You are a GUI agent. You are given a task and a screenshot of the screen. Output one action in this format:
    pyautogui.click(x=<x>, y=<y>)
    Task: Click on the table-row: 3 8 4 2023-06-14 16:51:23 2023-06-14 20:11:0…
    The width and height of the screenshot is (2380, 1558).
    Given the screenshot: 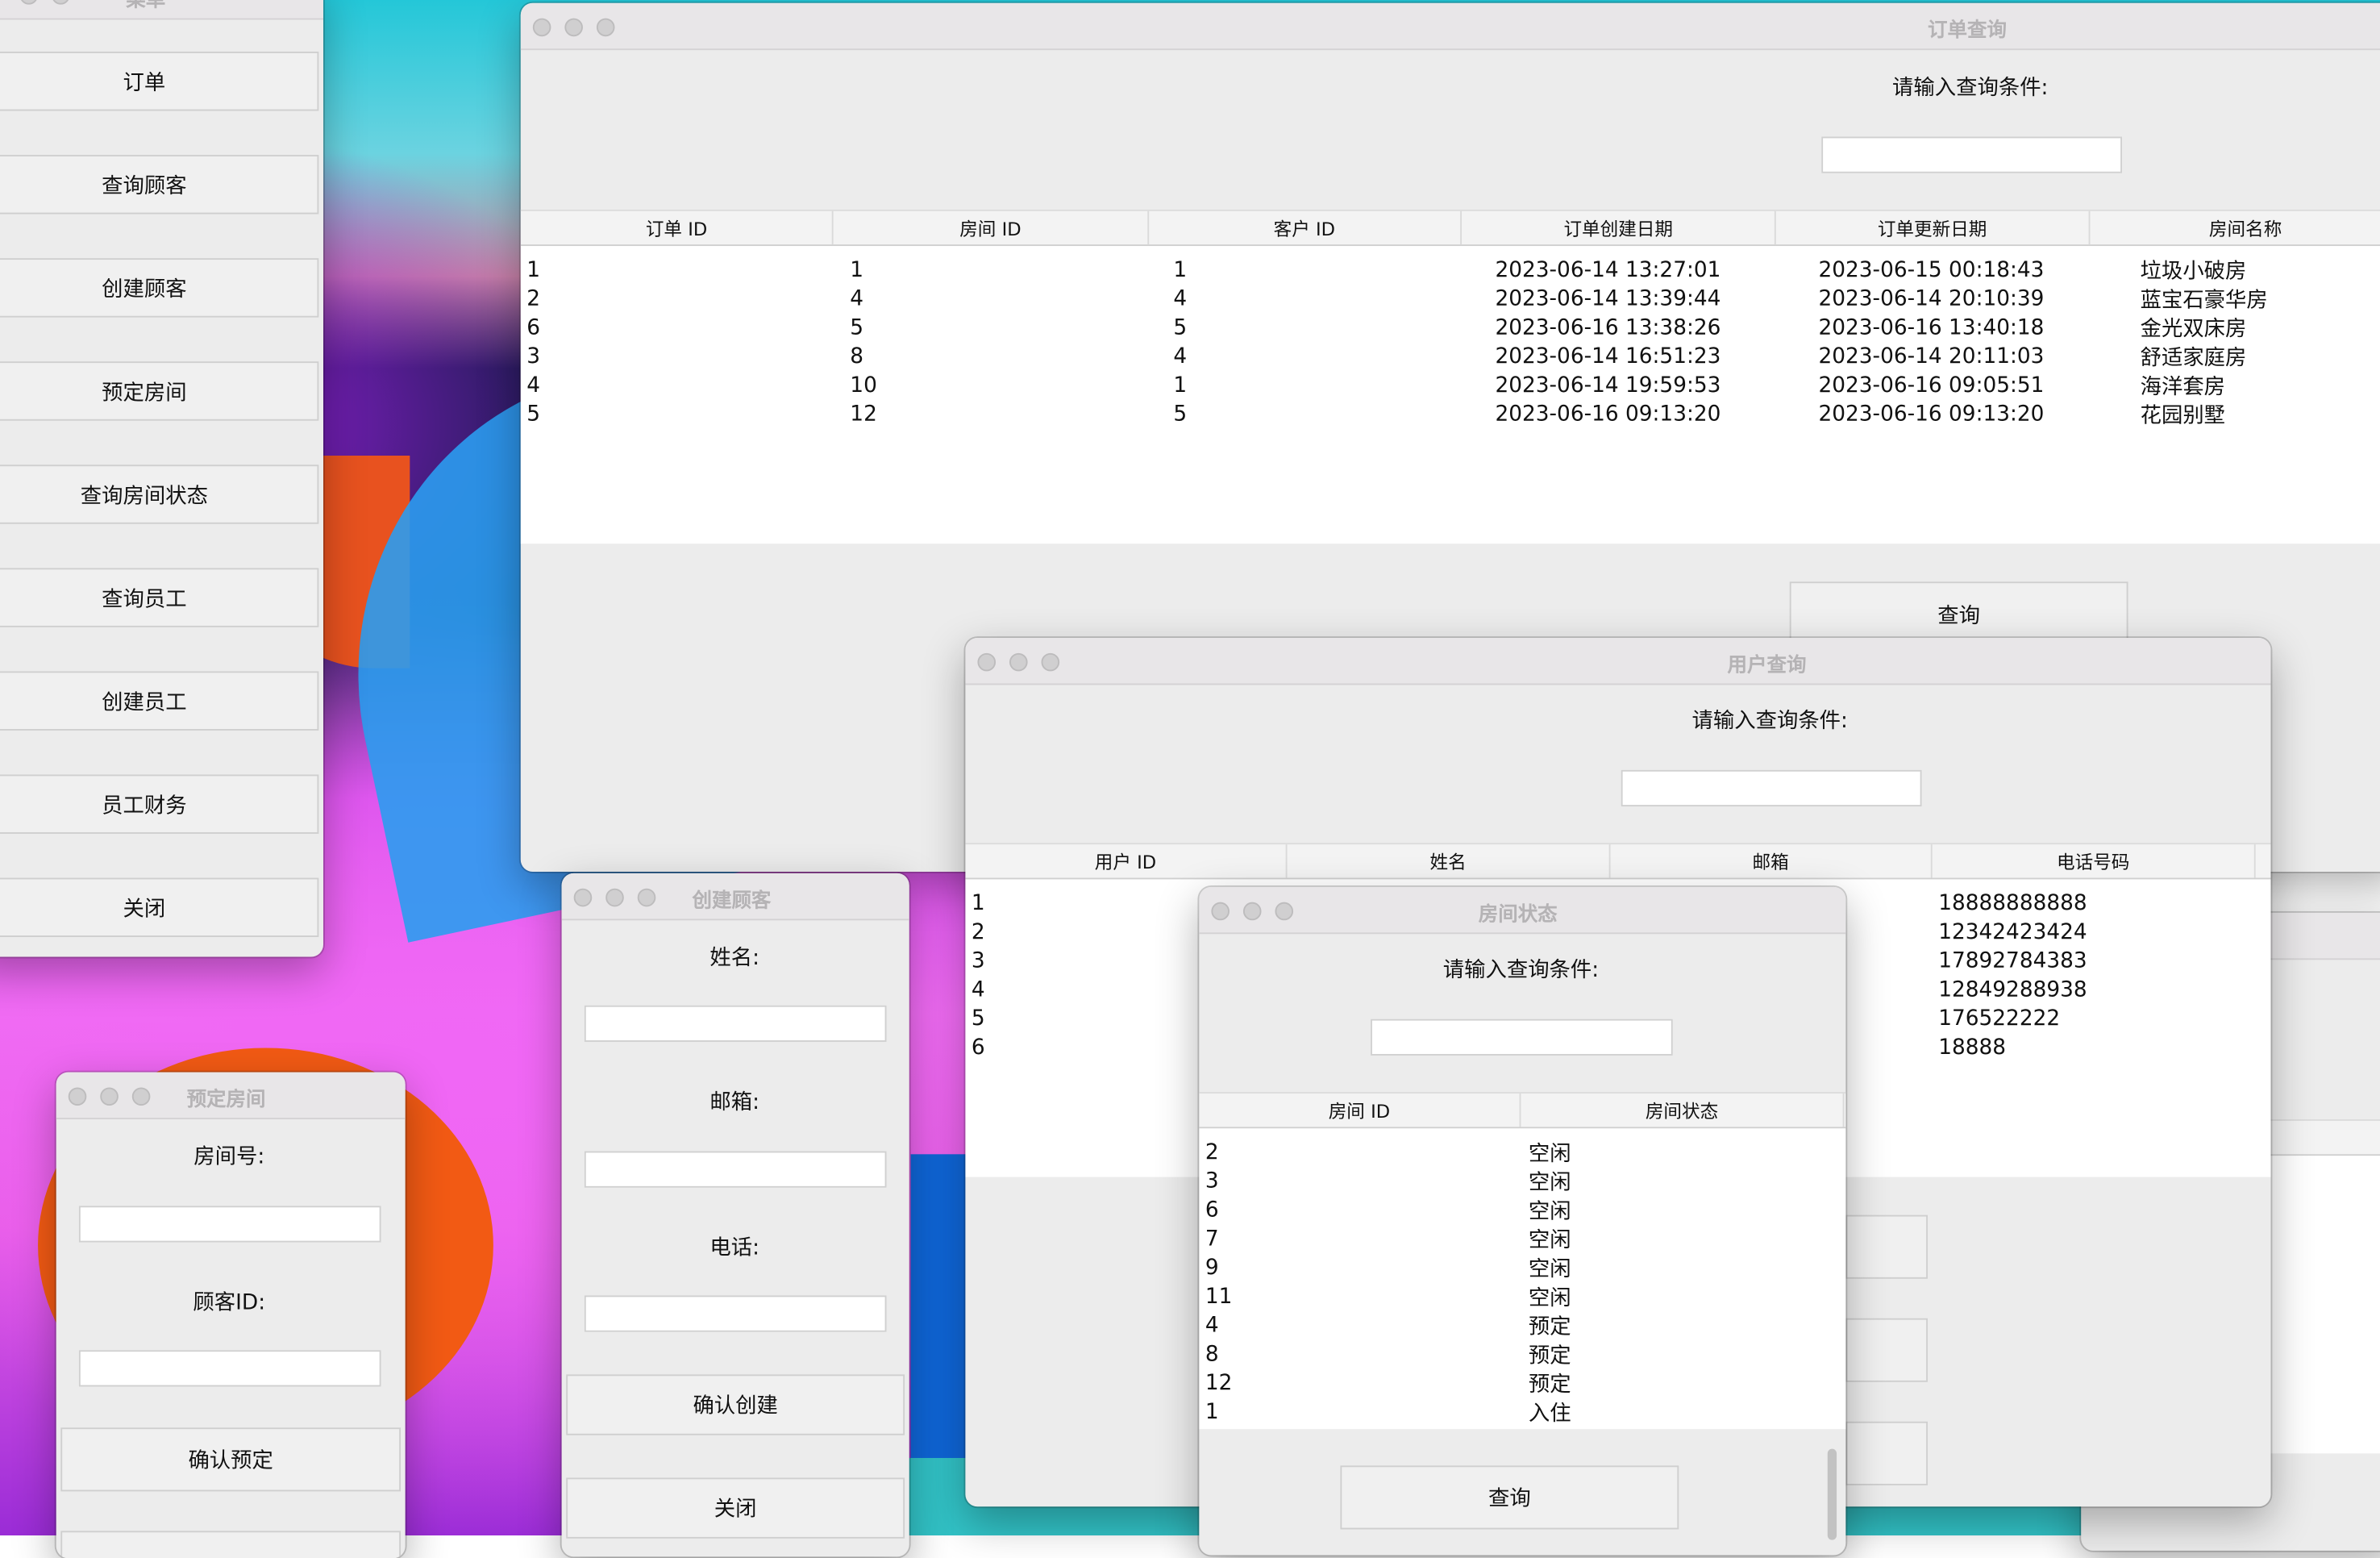 What is the action you would take?
    pyautogui.click(x=1450, y=356)
    